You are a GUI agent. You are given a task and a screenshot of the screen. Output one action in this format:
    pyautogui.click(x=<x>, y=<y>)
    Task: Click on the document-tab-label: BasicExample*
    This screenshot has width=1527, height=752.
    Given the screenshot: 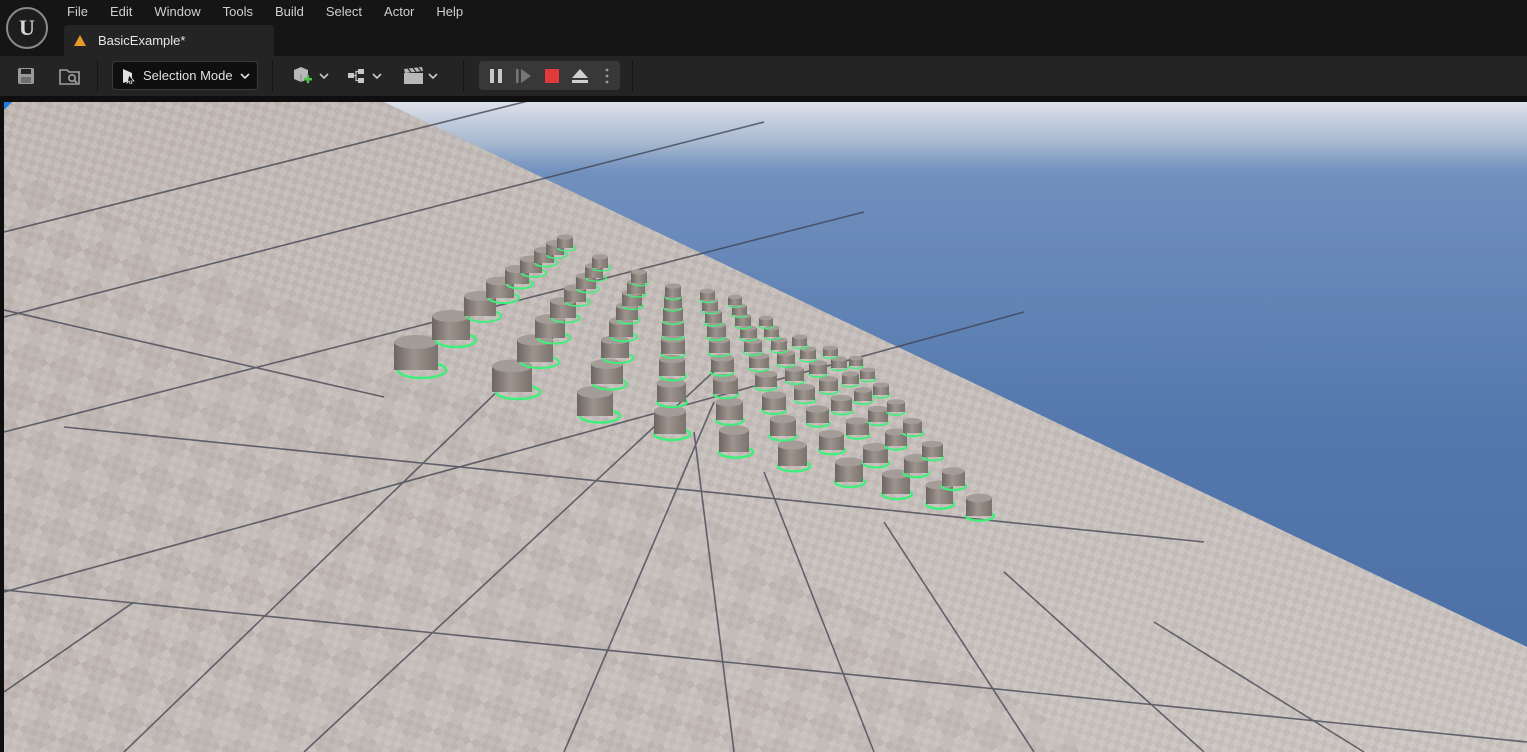 What is the action you would take?
    pyautogui.click(x=142, y=40)
    